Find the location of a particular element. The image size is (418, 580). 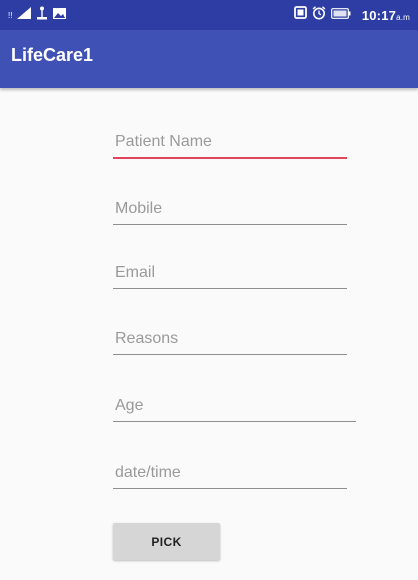

signal-icon is located at coordinates (24, 15).